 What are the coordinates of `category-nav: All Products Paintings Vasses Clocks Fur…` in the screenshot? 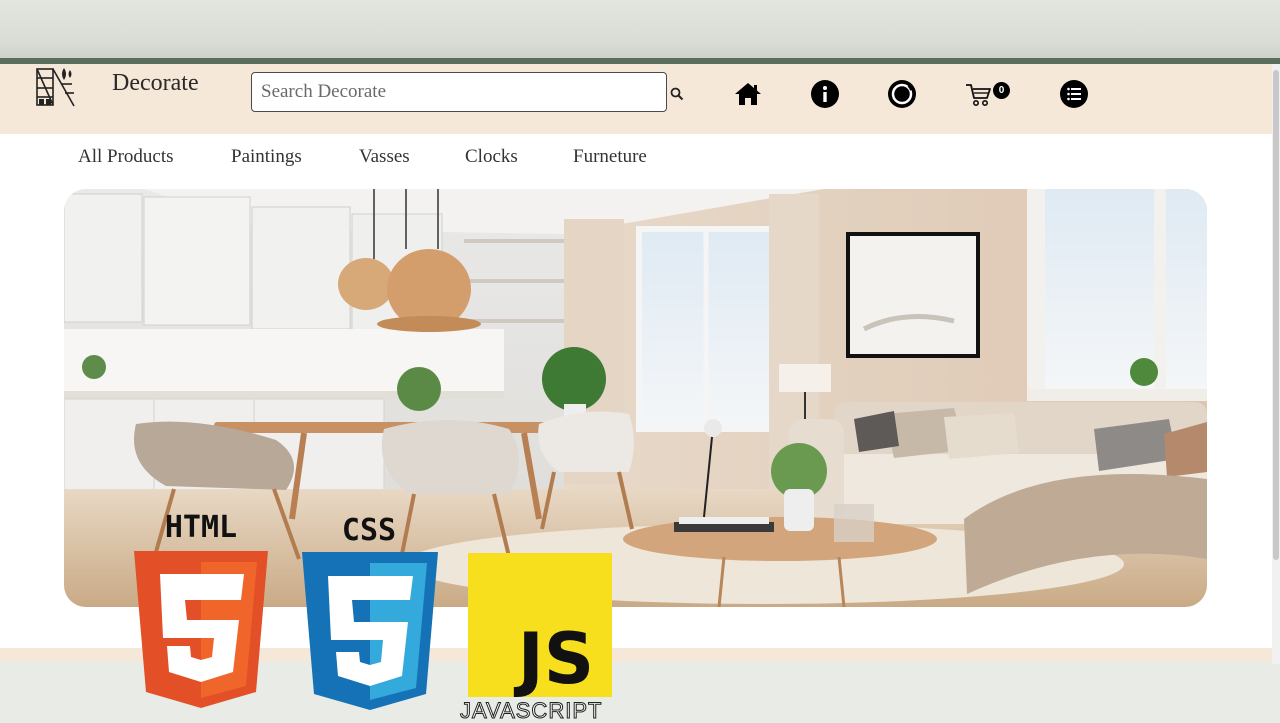 It's located at (636, 157).